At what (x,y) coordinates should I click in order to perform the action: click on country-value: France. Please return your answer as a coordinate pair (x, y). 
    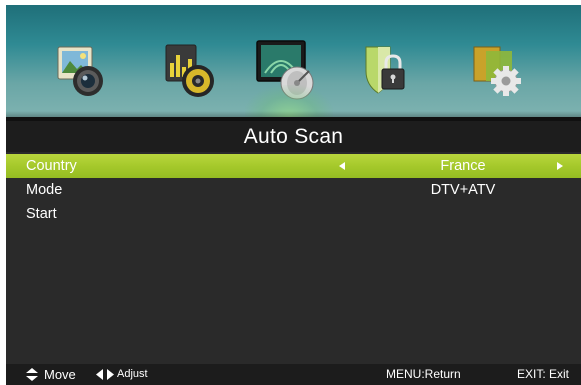
    Looking at the image, I should click on (463, 166).